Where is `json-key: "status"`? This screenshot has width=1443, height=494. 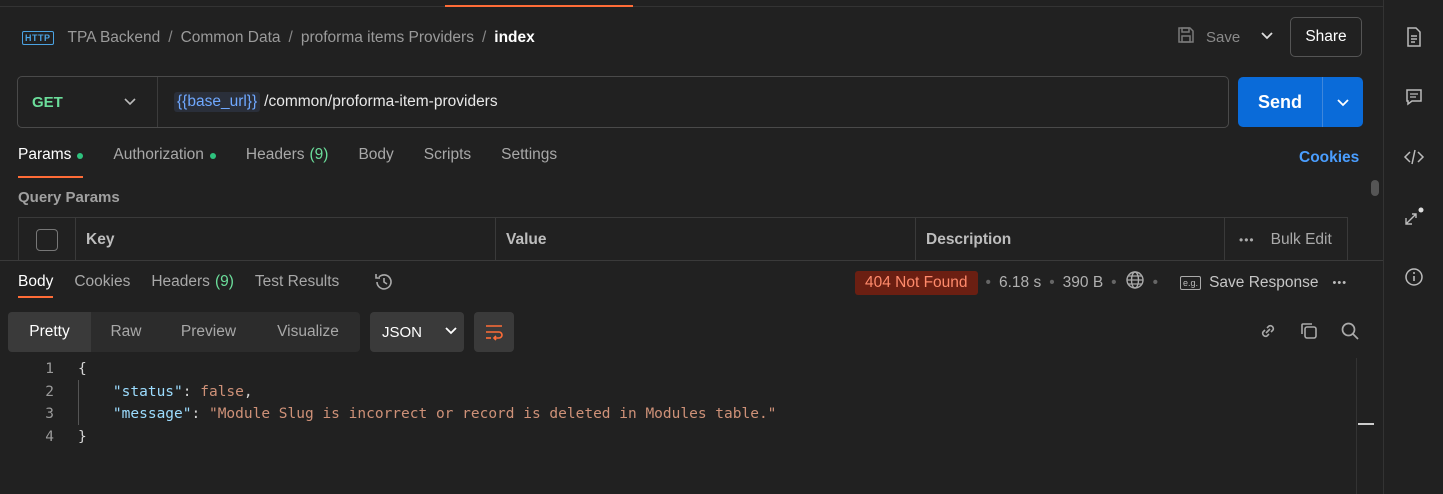
json-key: "status" is located at coordinates (147, 391).